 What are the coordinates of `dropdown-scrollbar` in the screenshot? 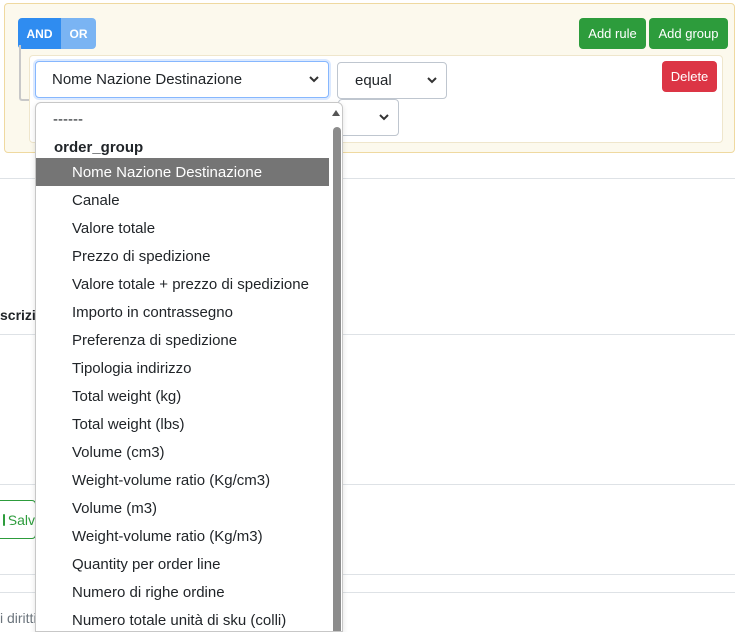 It's located at (336, 367).